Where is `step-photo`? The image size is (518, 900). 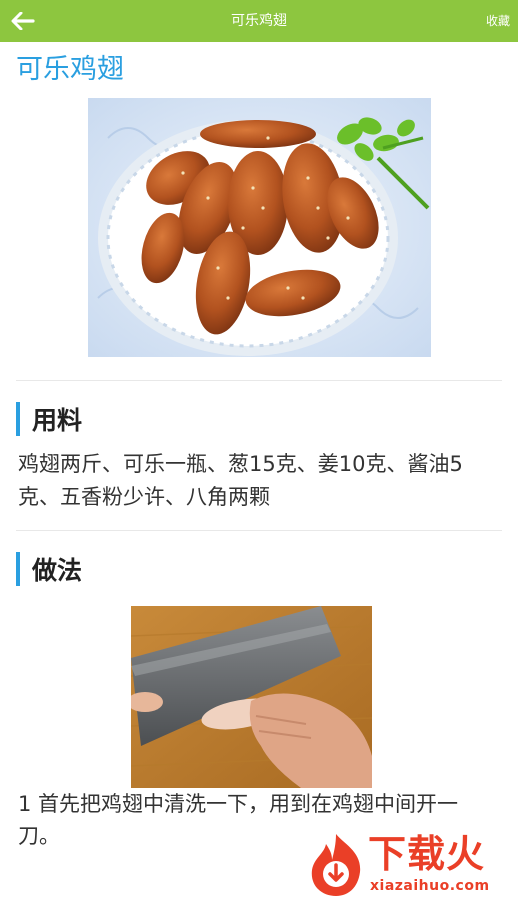
step-photo is located at coordinates (251, 697).